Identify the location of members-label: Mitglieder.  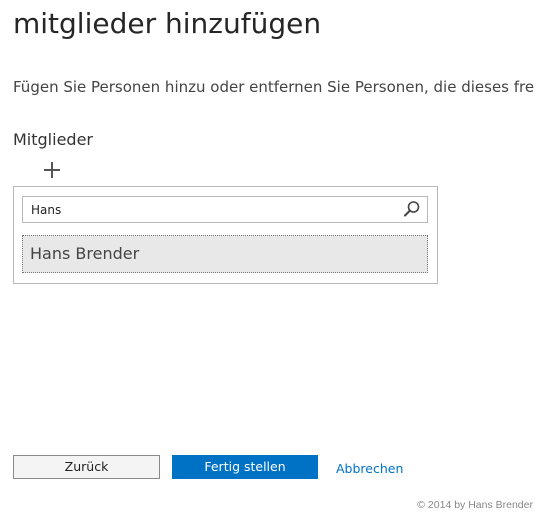
(53, 139).